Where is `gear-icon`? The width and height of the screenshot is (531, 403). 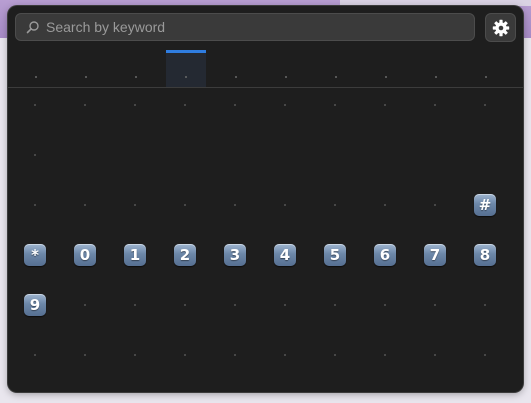
gear-icon is located at coordinates (500, 27).